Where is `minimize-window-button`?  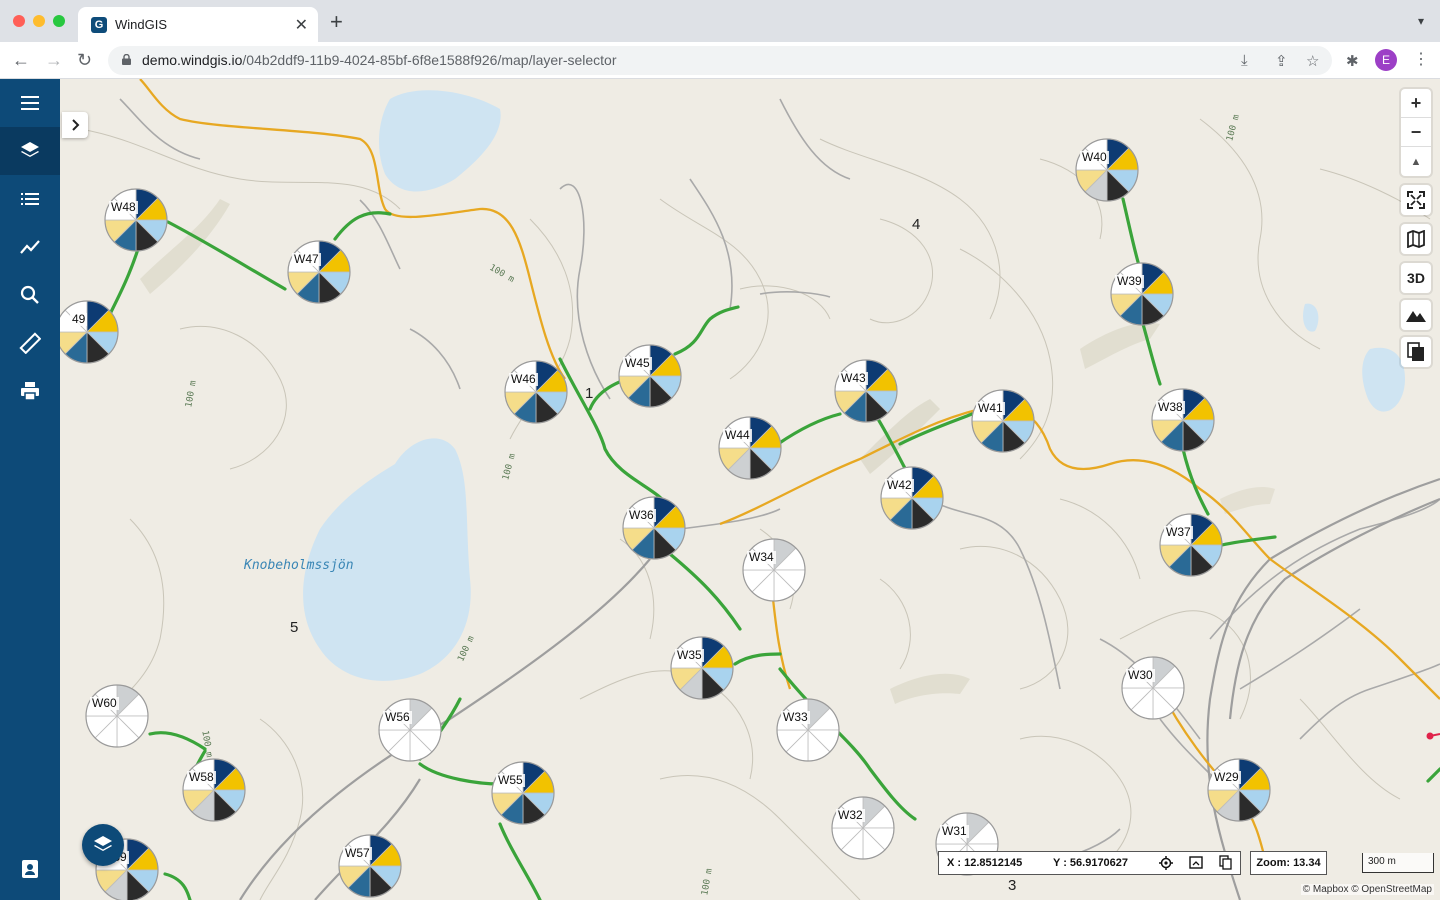 minimize-window-button is located at coordinates (39, 21).